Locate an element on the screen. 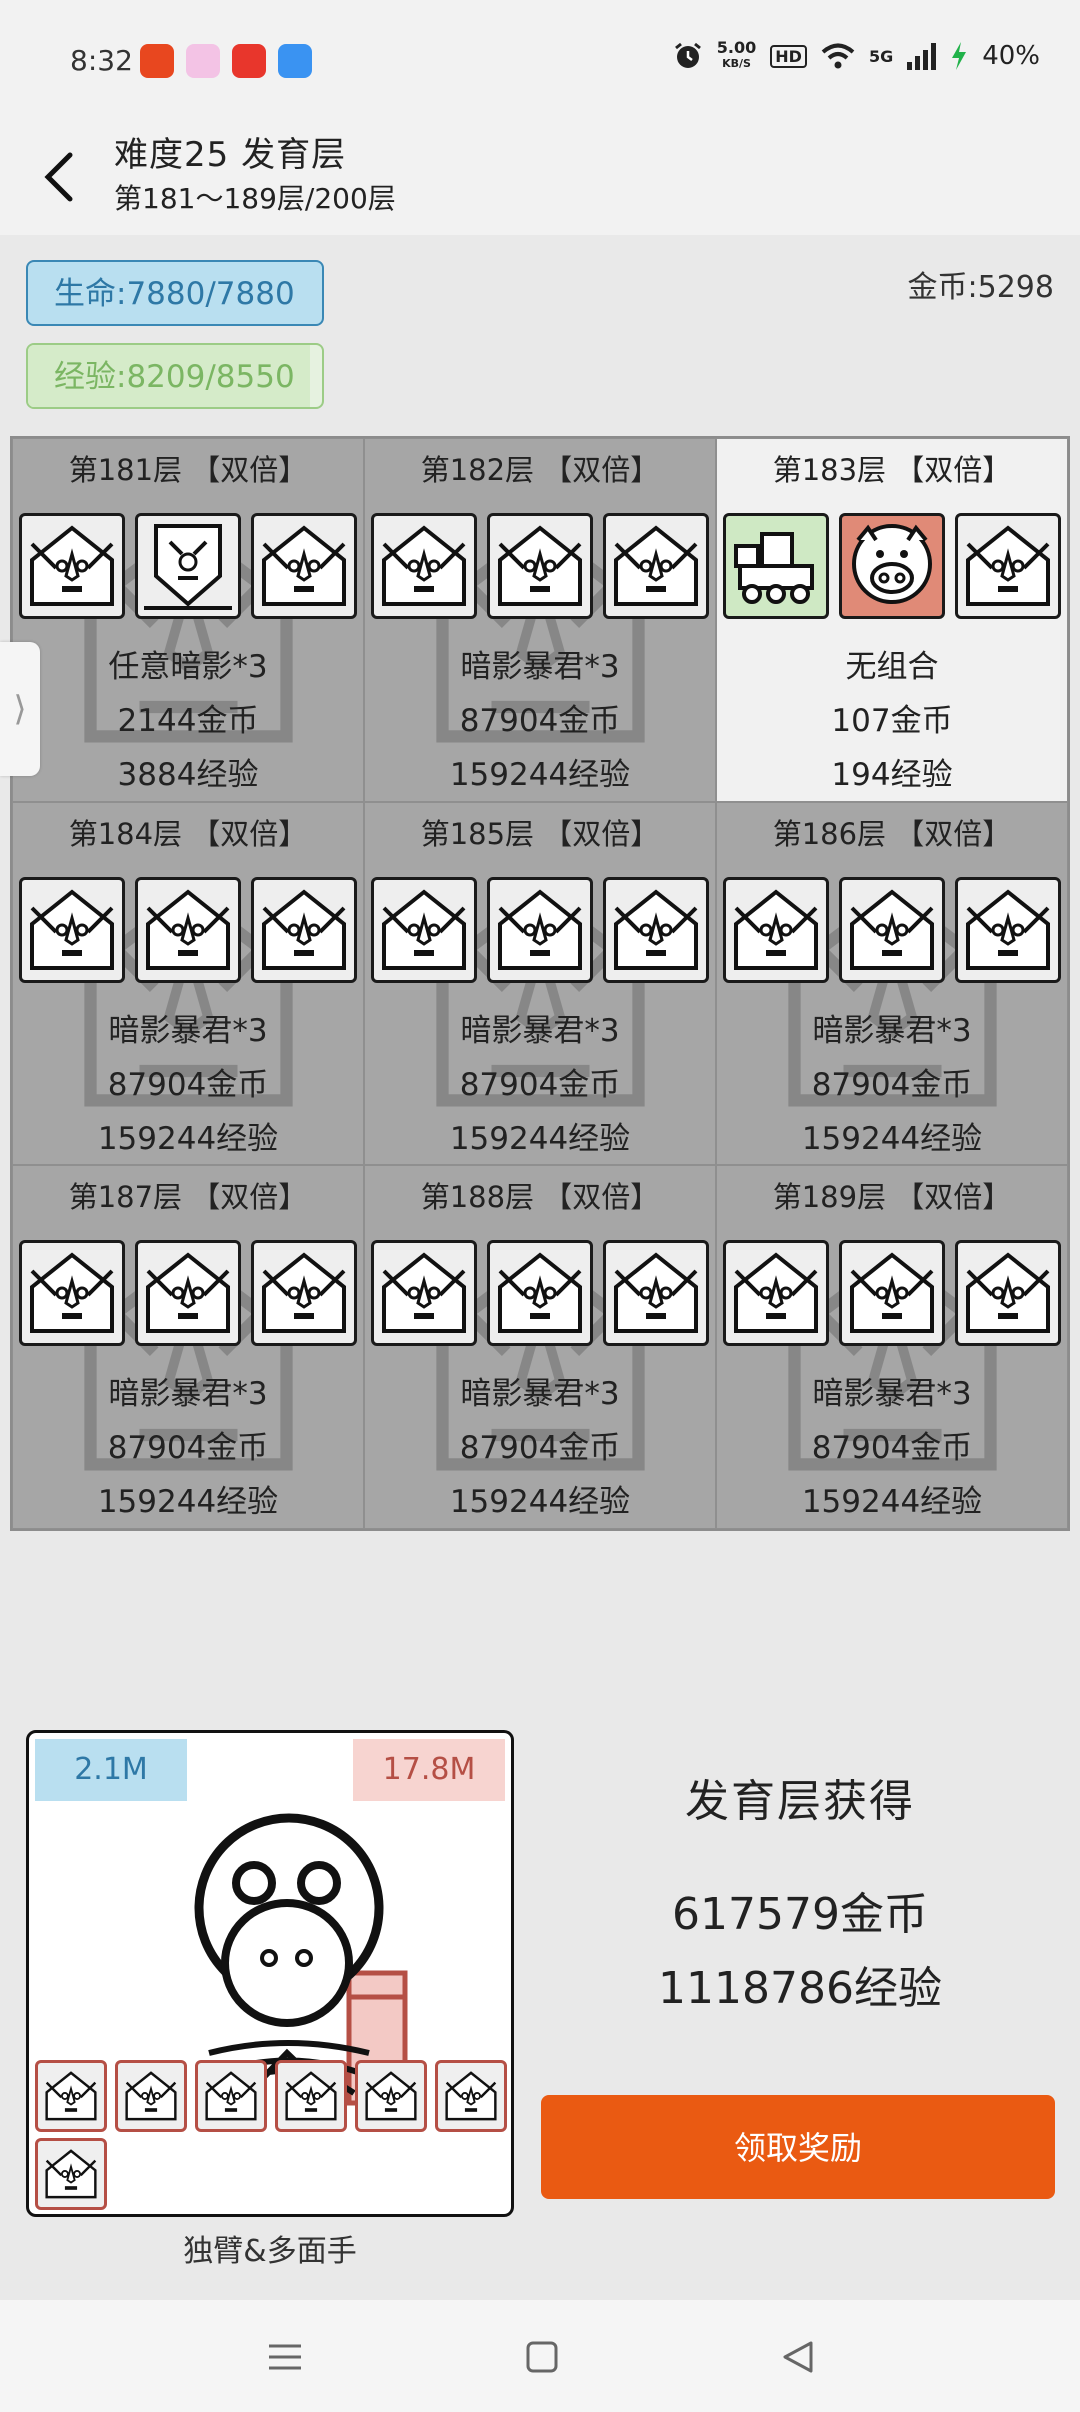 The image size is (1080, 2412). floor-cell: 第182层 【双倍】 暗影暴君*3 87904金币 159244经验 is located at coordinates (540, 620).